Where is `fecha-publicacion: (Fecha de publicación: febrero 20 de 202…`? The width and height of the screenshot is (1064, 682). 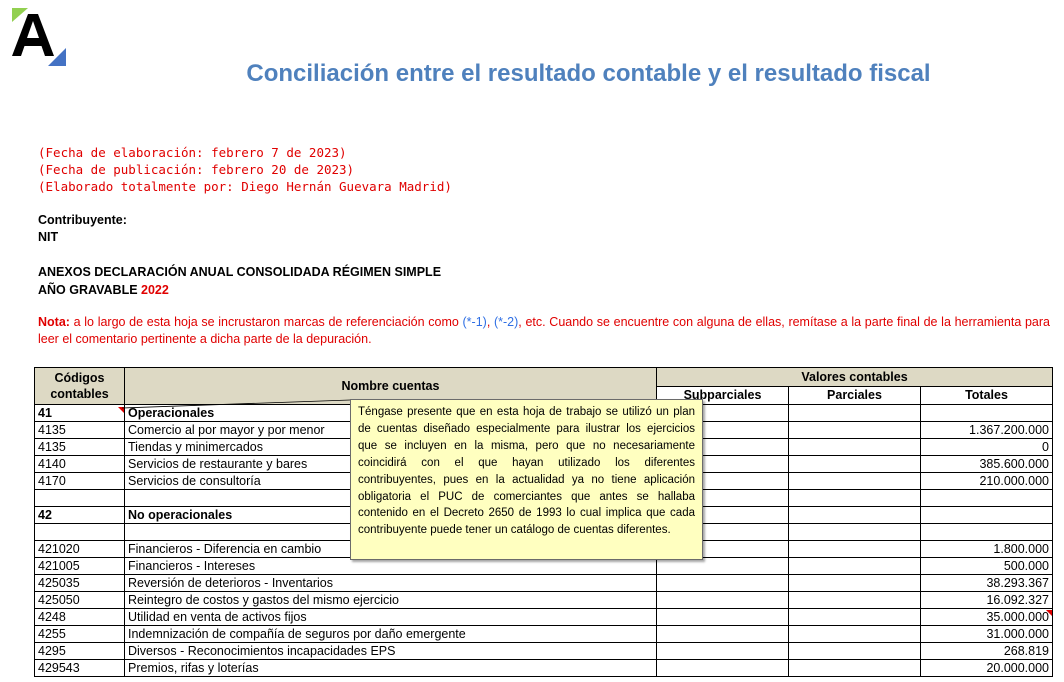
fecha-publicacion: (Fecha de publicación: febrero 20 de 202… is located at coordinates (196, 169).